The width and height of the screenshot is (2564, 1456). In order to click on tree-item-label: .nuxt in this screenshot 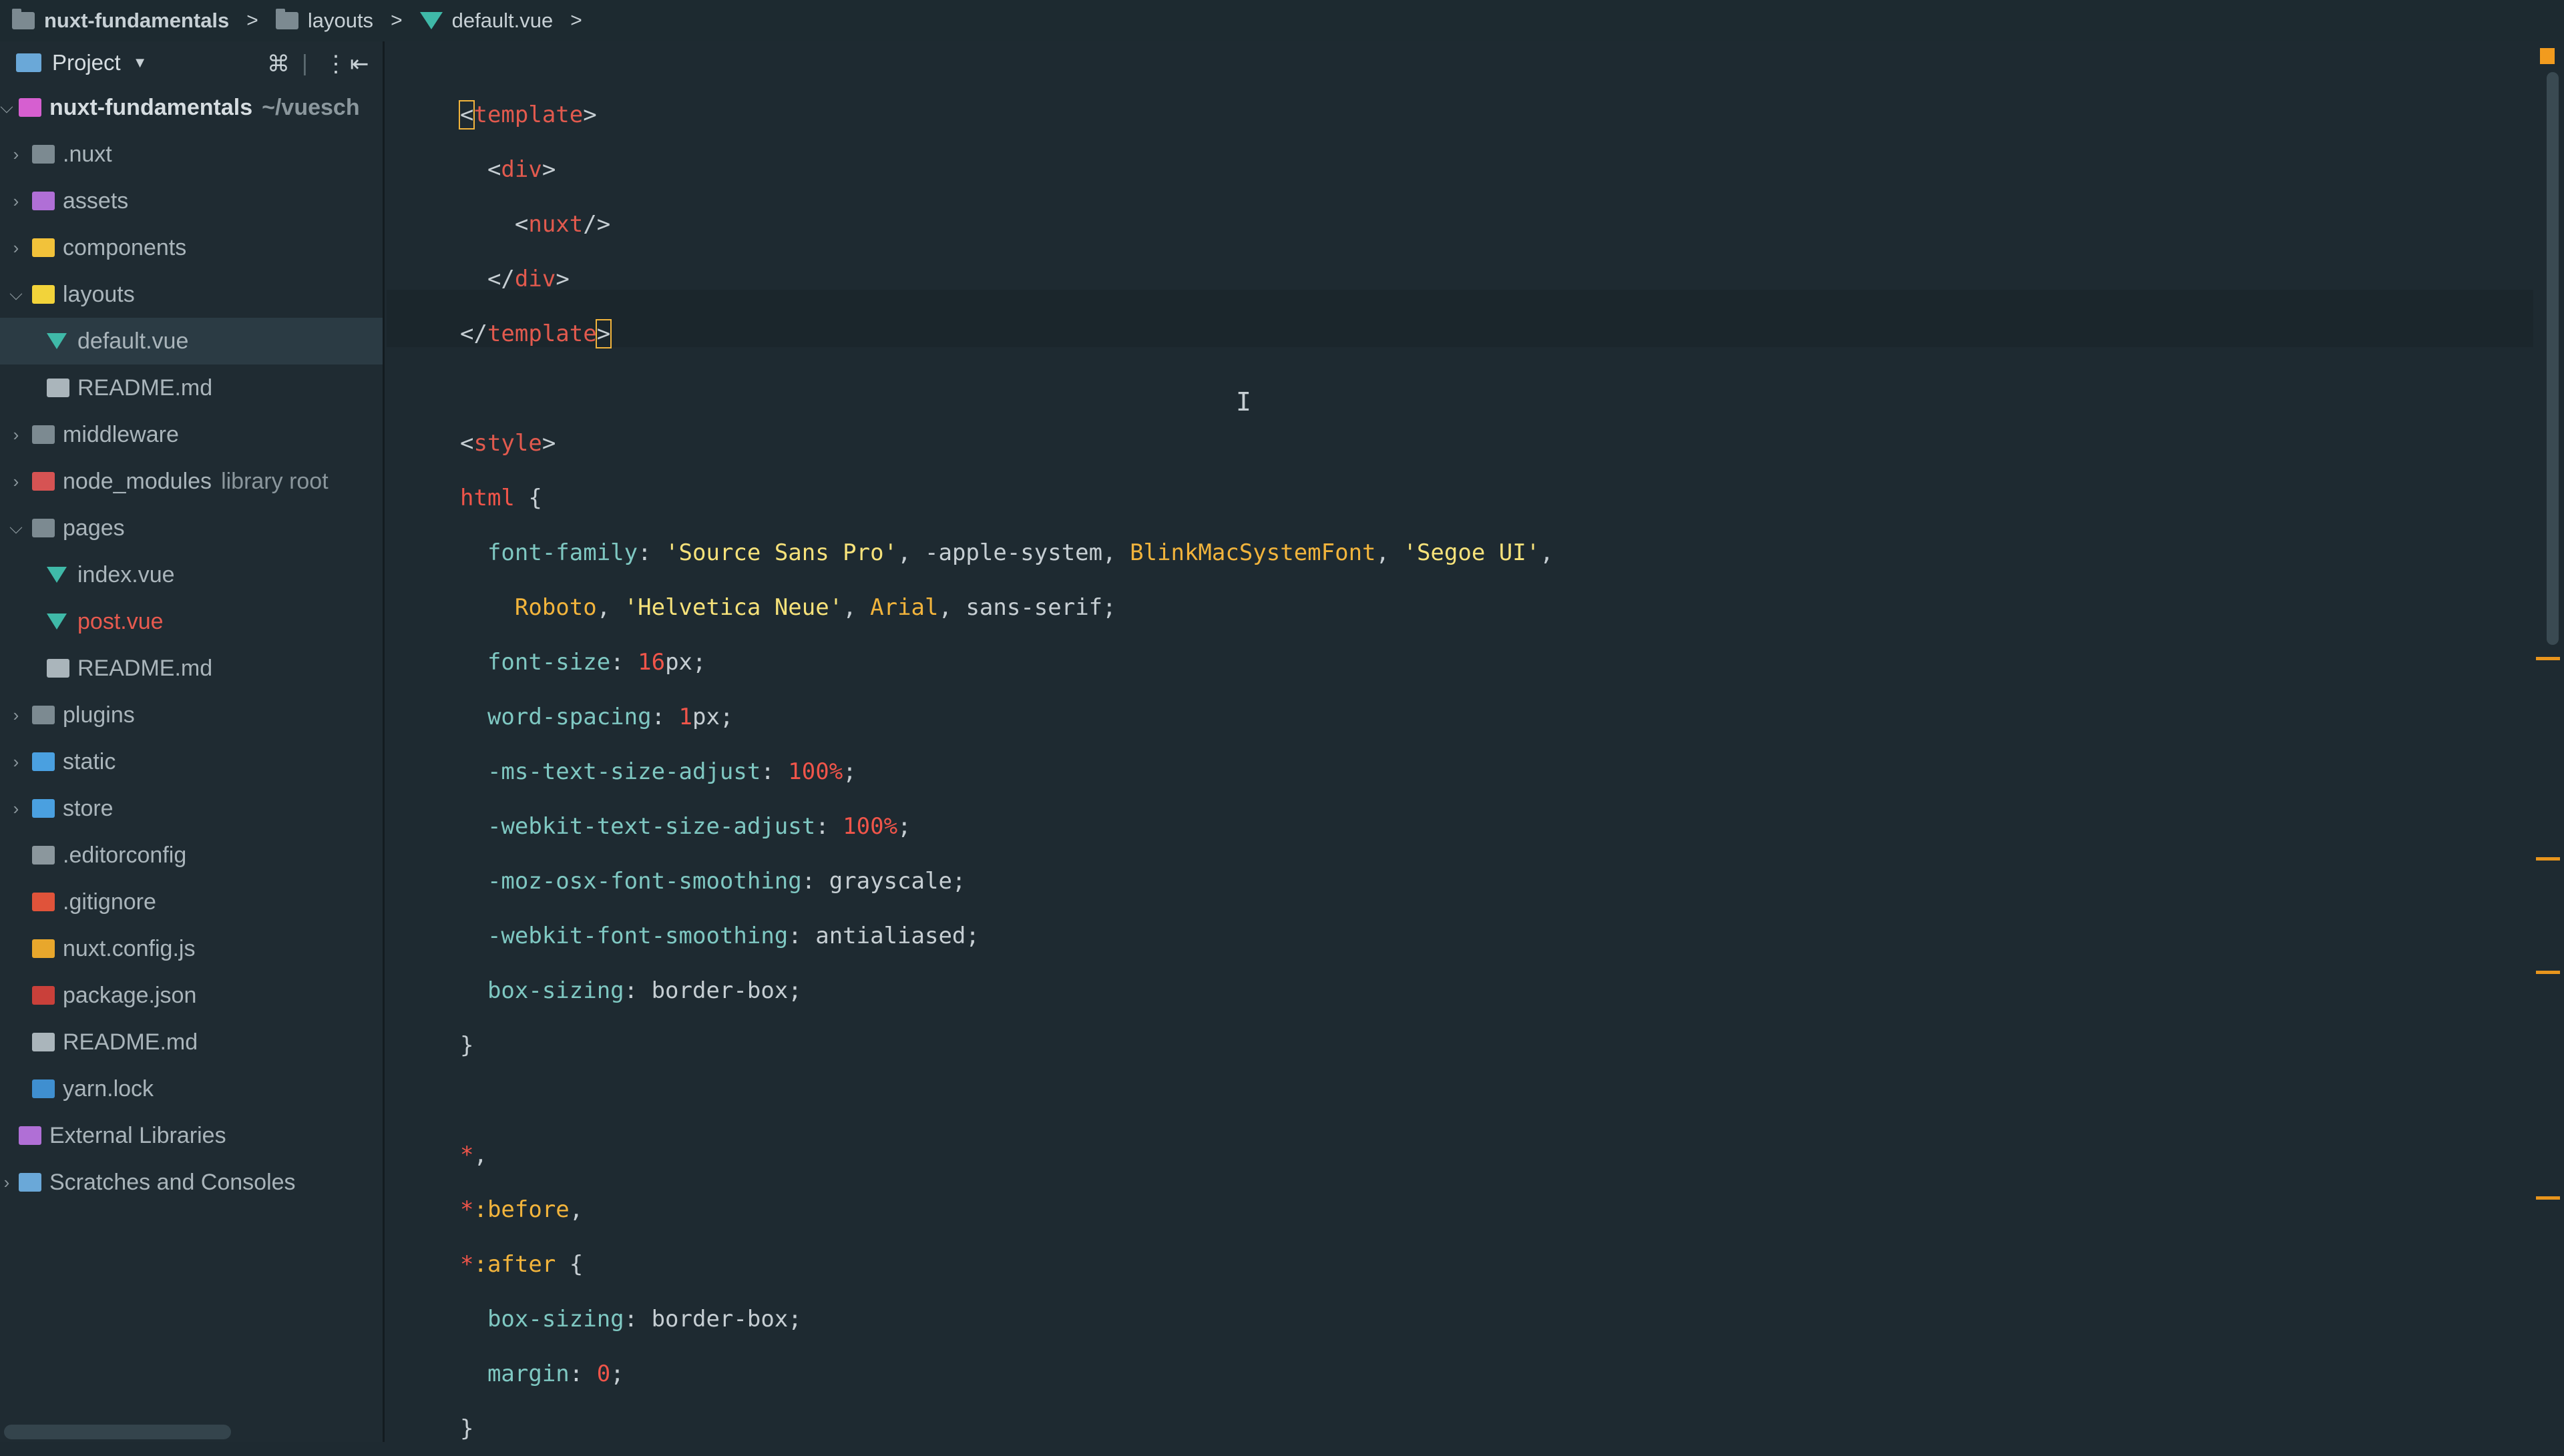, I will do `click(88, 154)`.